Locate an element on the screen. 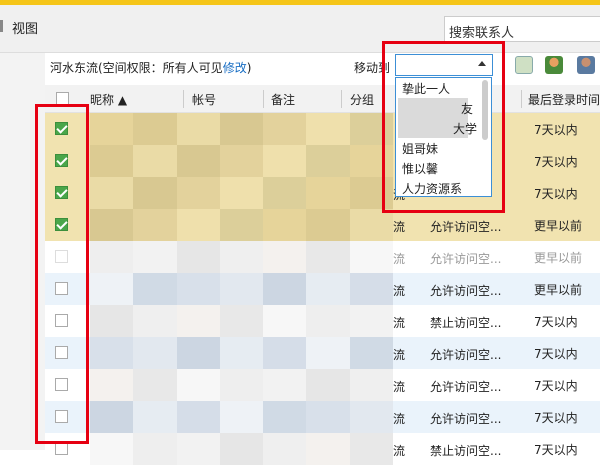 Image resolution: width=600 pixels, height=465 pixels. col-last-login: 最后登录时间 is located at coordinates (564, 99).